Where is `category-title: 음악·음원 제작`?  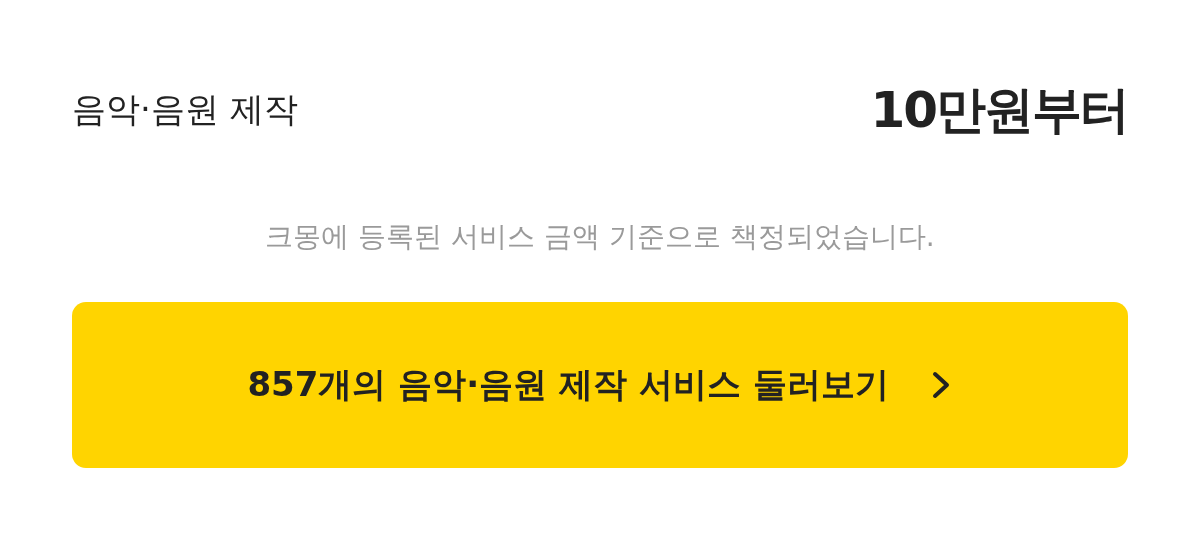
category-title: 음악·음원 제작 is located at coordinates (185, 109).